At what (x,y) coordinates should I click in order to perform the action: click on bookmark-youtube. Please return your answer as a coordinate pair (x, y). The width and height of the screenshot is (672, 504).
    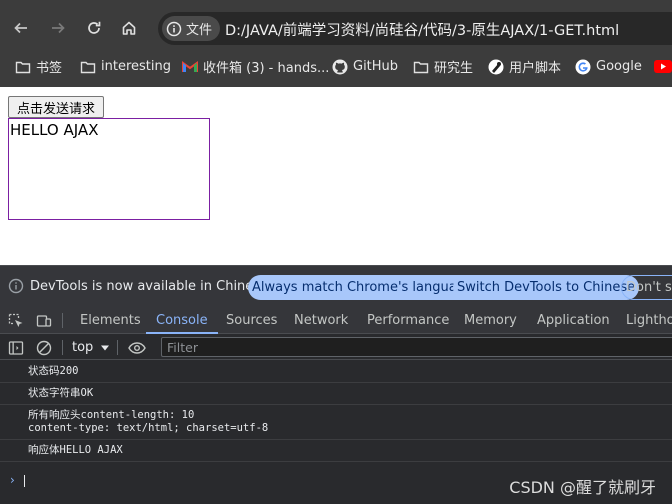
    Looking at the image, I should click on (663, 66).